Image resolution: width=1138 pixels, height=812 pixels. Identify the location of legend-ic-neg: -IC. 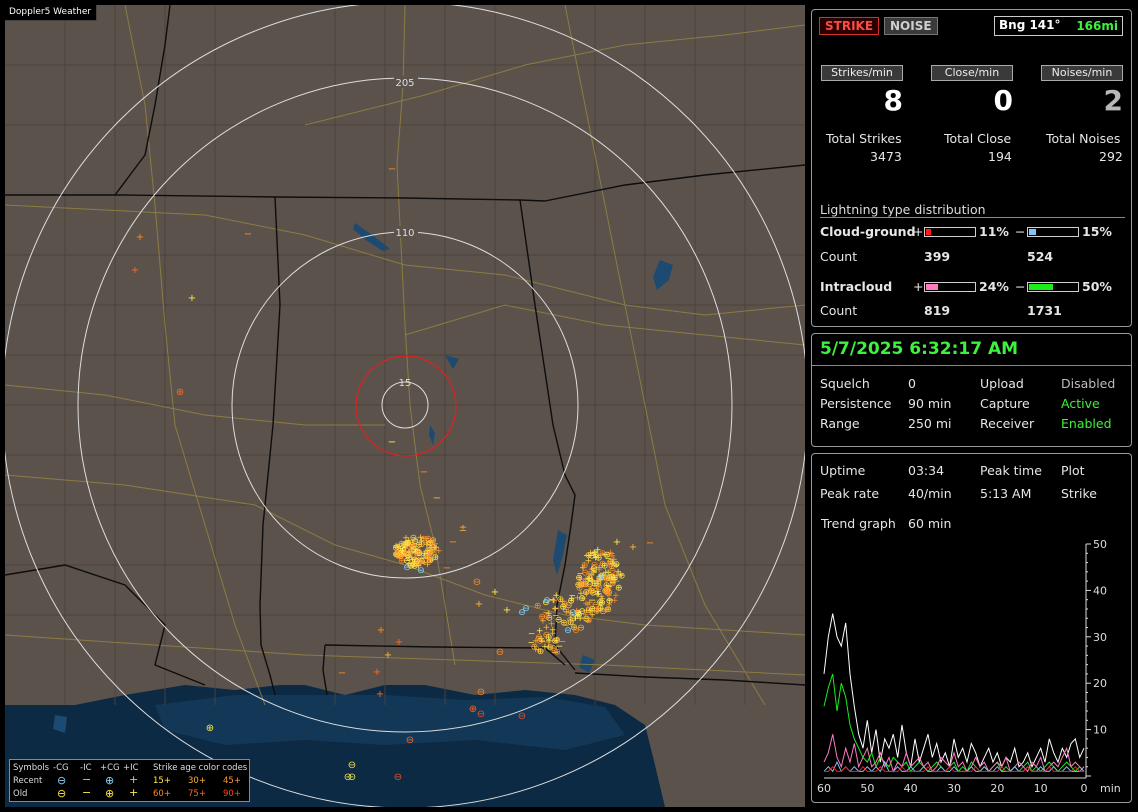
(86, 768).